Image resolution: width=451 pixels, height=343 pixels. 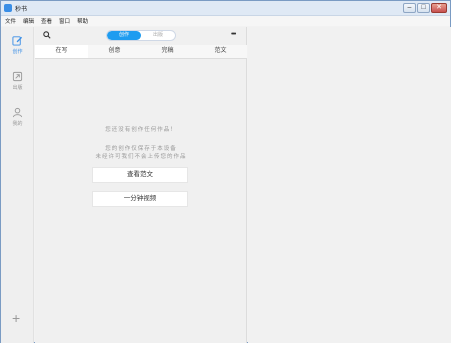 I want to click on sidebar-item-mine: 我的, so click(x=17, y=117).